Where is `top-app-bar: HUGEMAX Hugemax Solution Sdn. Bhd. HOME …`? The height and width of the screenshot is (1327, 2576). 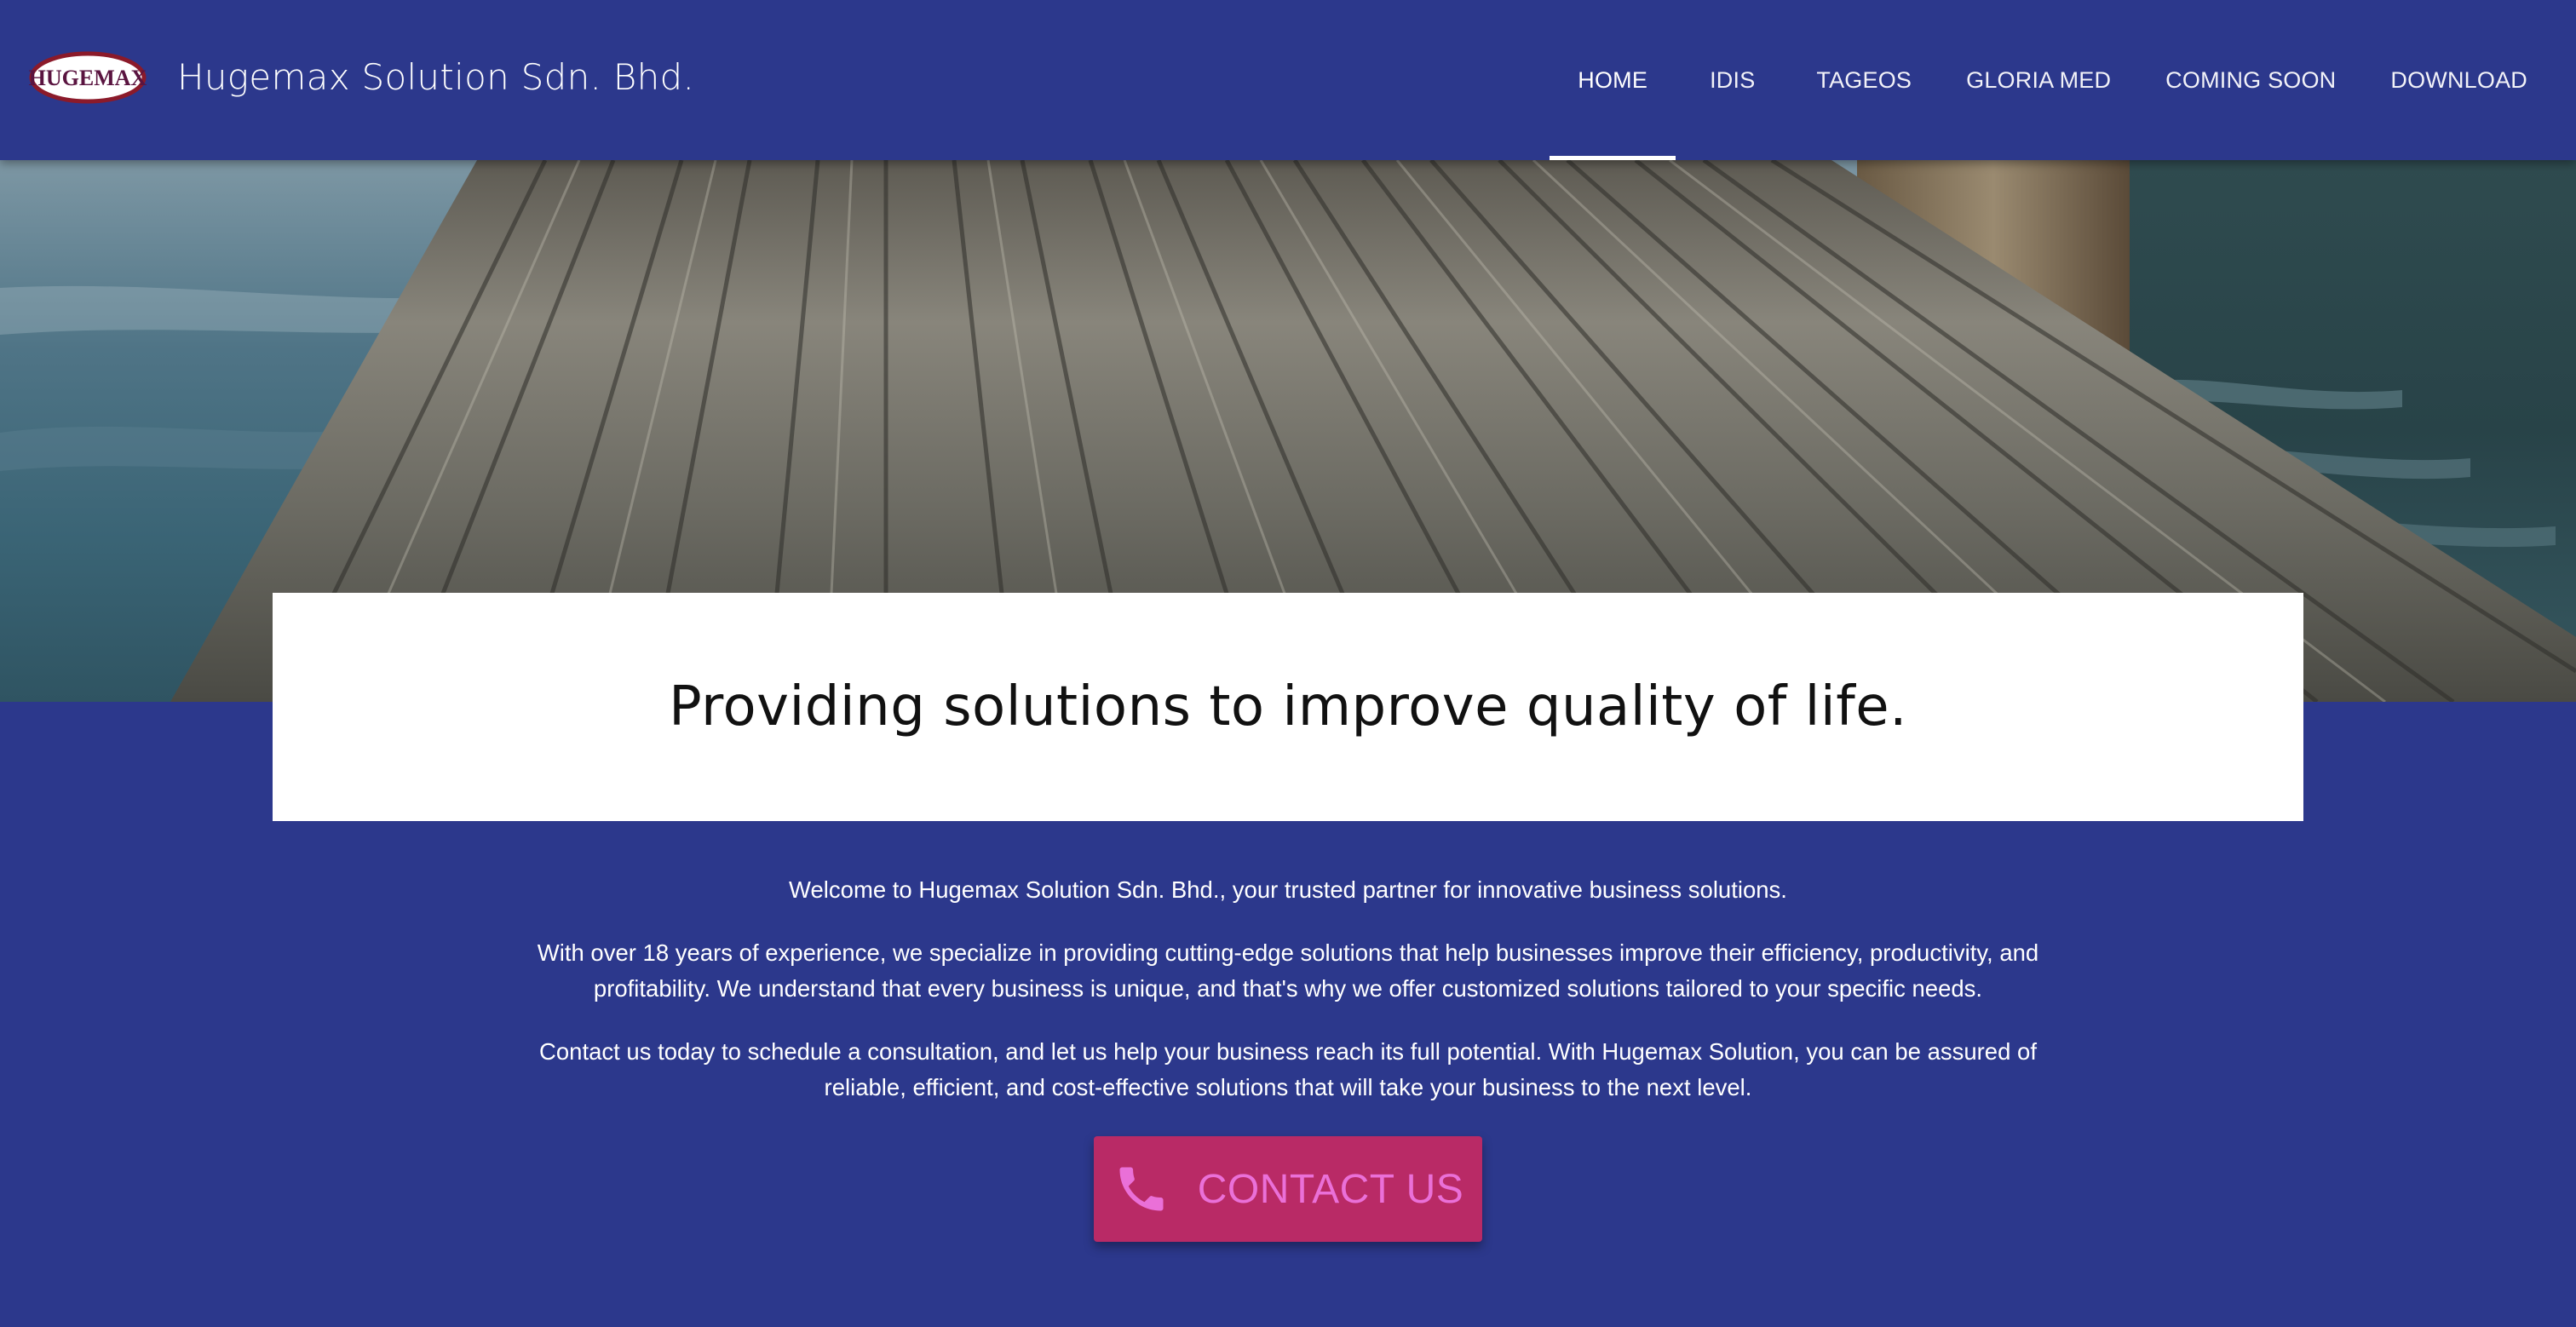
top-app-bar: HUGEMAX Hugemax Solution Sdn. Bhd. HOME … is located at coordinates (1288, 80).